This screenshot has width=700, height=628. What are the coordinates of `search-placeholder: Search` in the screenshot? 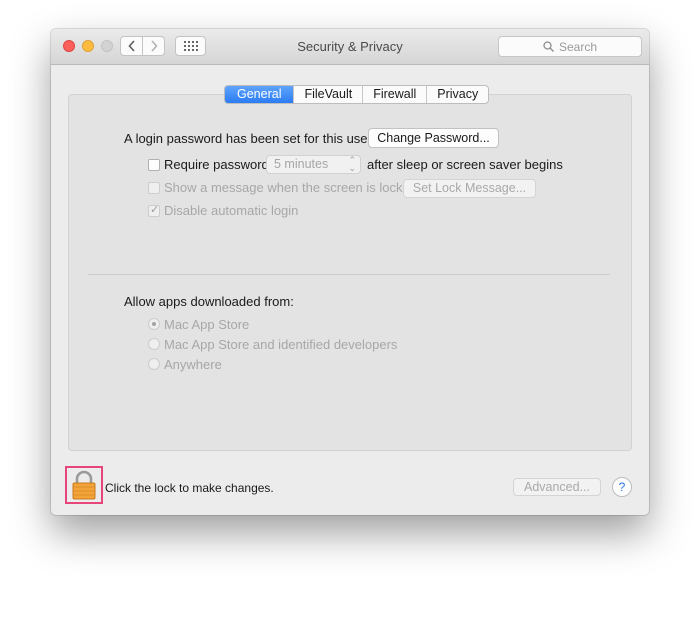 It's located at (578, 46).